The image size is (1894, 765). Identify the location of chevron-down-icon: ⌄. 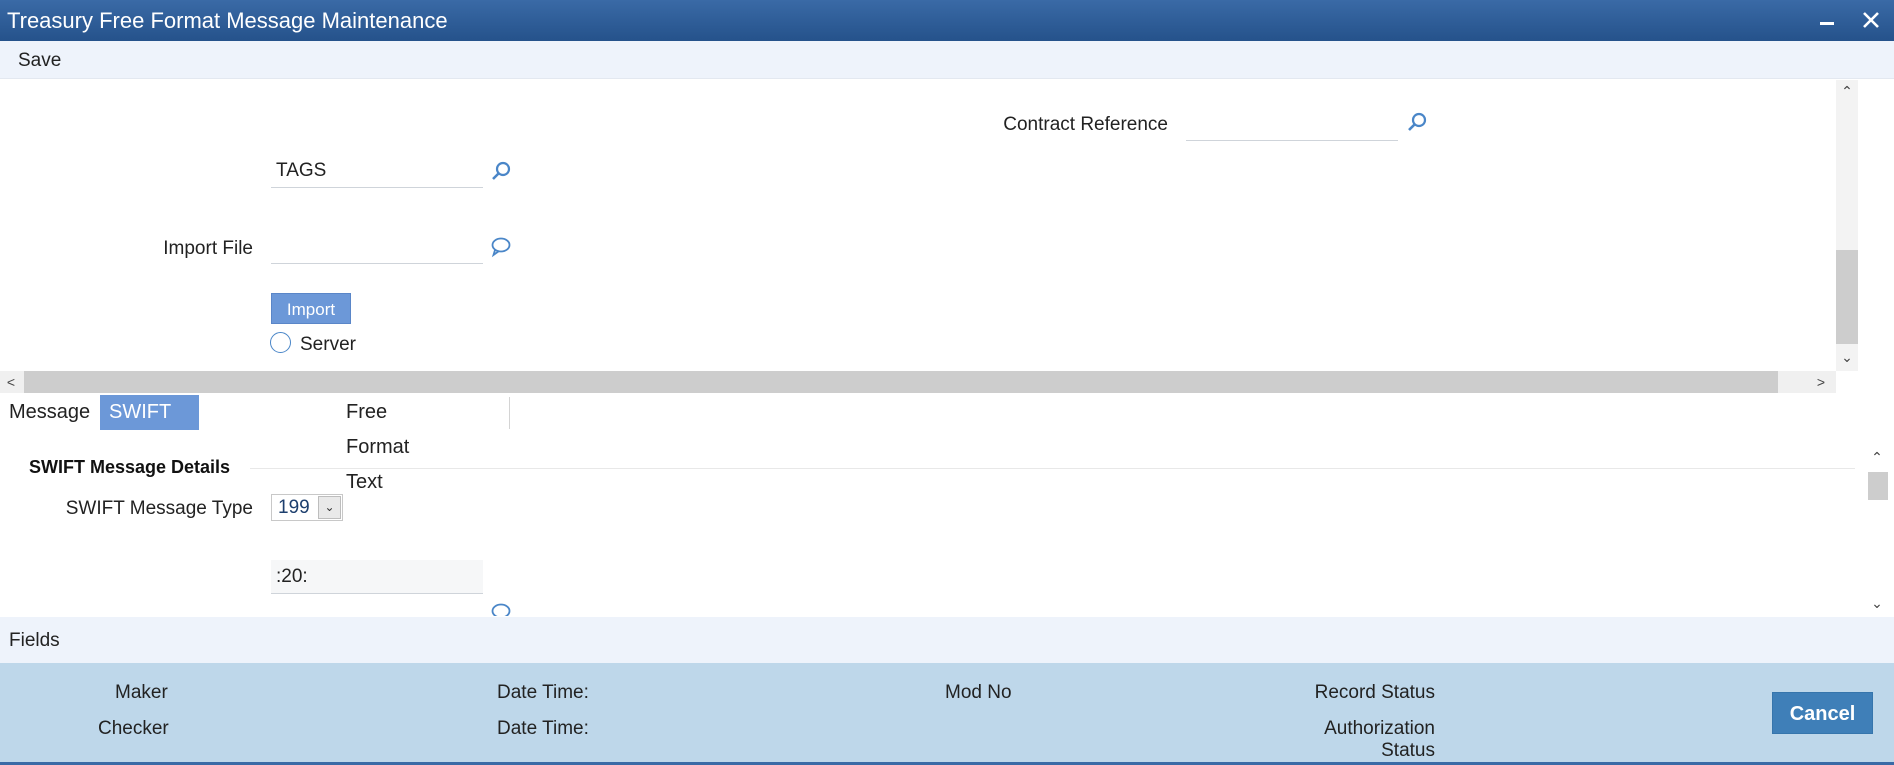
(329, 507).